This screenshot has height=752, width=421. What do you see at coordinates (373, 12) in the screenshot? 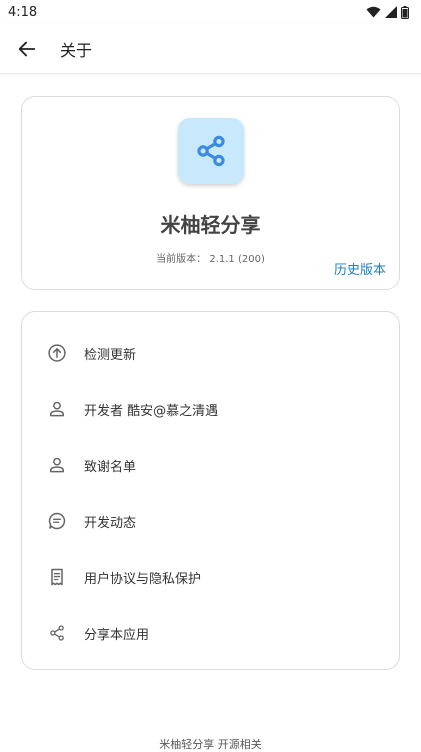
I see `wifi-icon` at bounding box center [373, 12].